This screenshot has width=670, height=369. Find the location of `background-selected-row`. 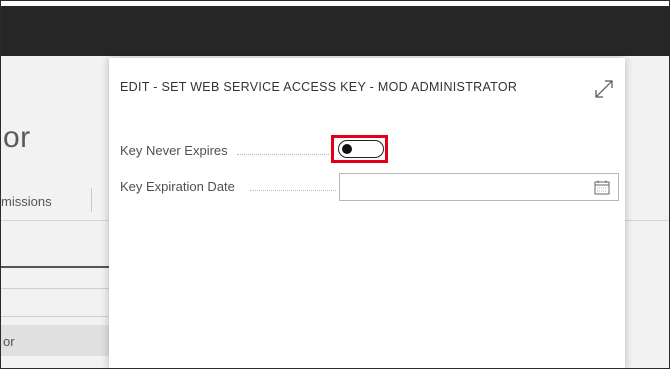

background-selected-row is located at coordinates (55, 340).